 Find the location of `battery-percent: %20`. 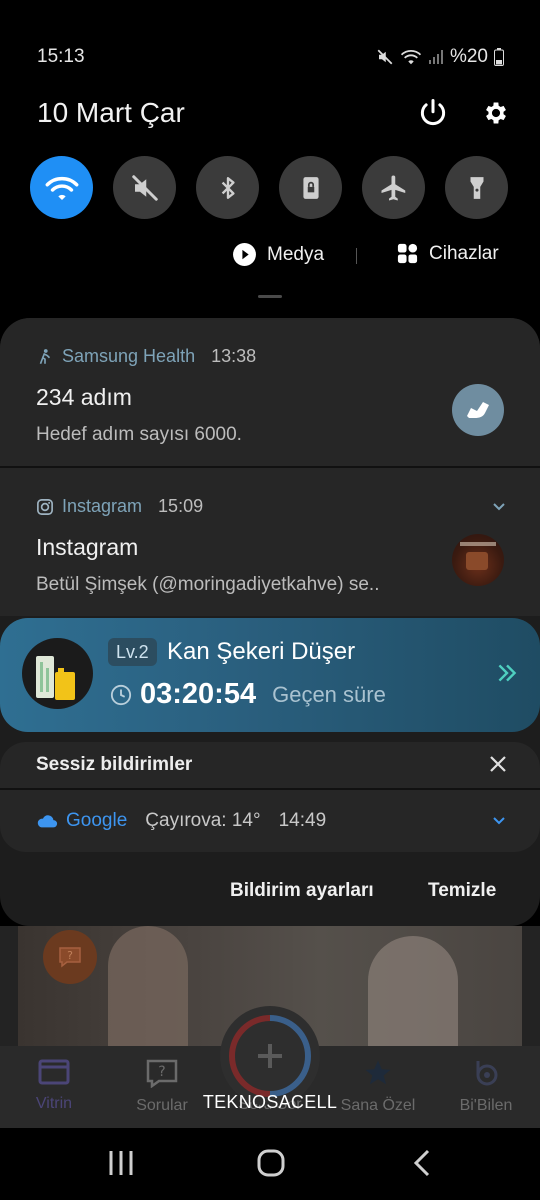

battery-percent: %20 is located at coordinates (468, 56).